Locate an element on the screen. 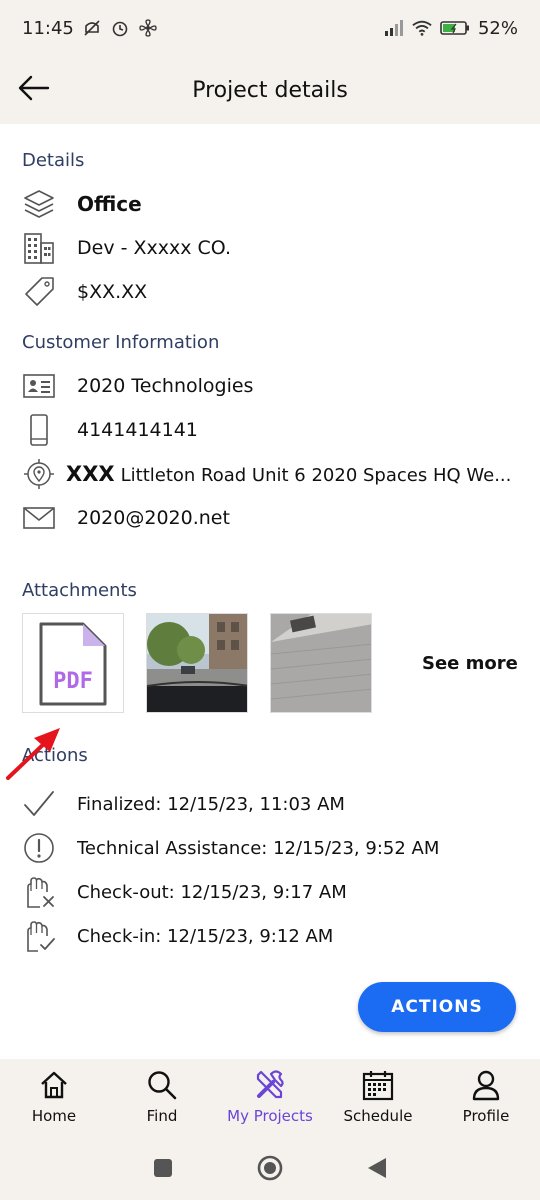  action-item-assistance: Technical Assistance: 12/15/23, 9:52 AM is located at coordinates (270, 848).